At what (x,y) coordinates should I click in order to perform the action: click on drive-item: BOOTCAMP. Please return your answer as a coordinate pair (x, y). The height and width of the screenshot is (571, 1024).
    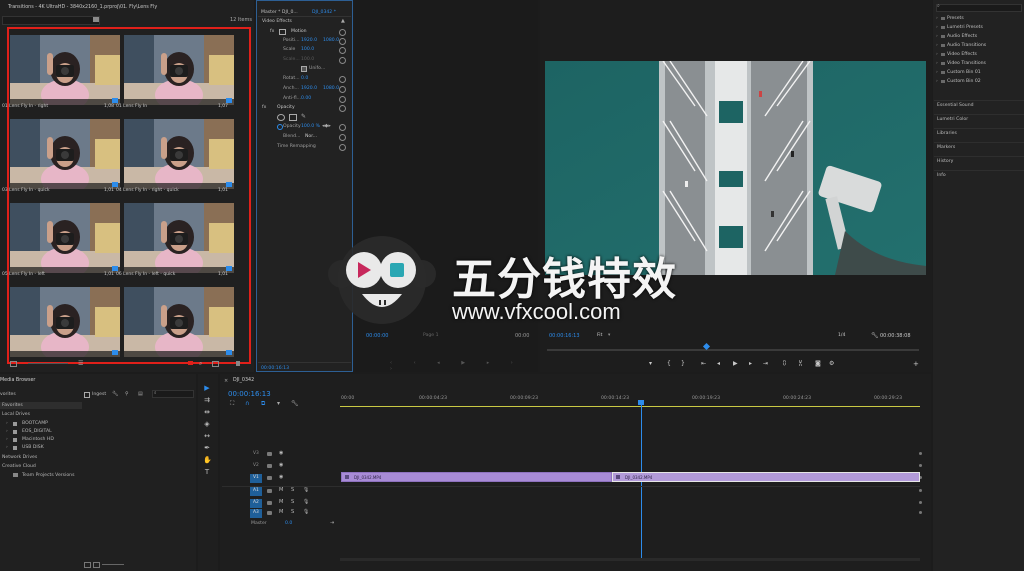
    Looking at the image, I should click on (35, 423).